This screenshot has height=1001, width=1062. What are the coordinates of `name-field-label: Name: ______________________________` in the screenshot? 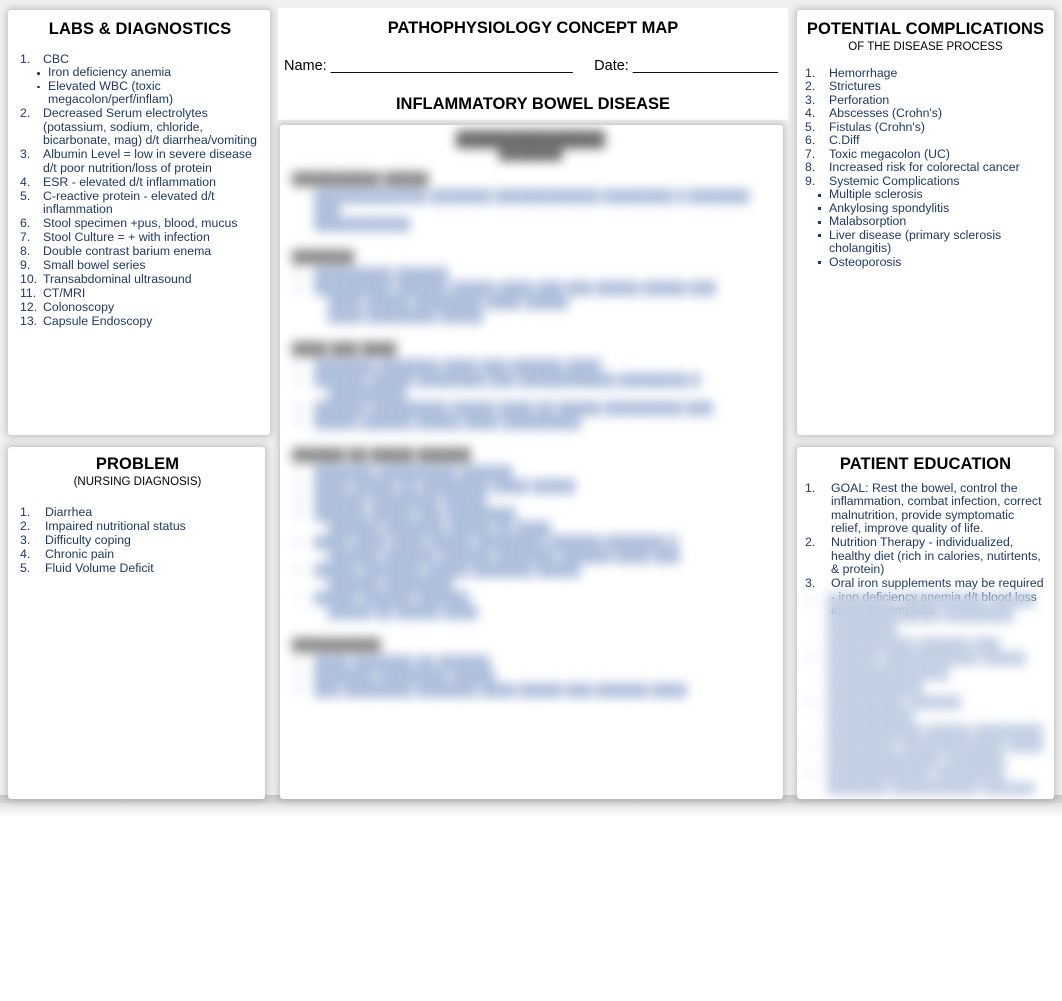 It's located at (428, 66).